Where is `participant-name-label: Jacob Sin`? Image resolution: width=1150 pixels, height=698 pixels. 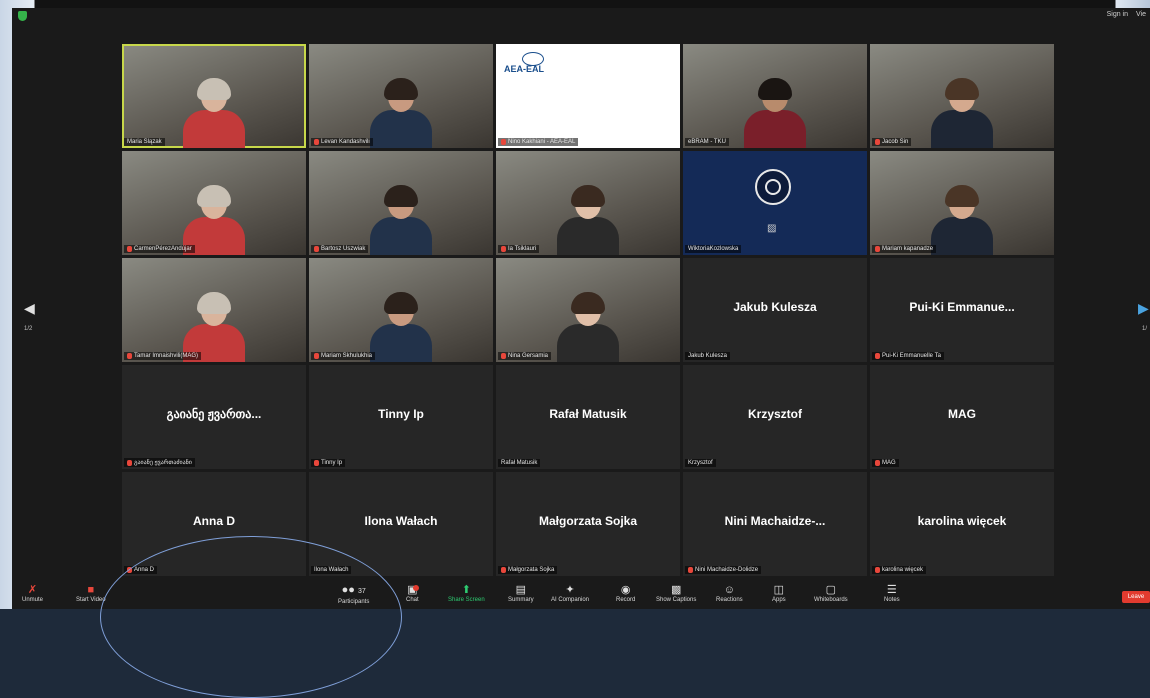
participant-name-label: Jacob Sin is located at coordinates (892, 142).